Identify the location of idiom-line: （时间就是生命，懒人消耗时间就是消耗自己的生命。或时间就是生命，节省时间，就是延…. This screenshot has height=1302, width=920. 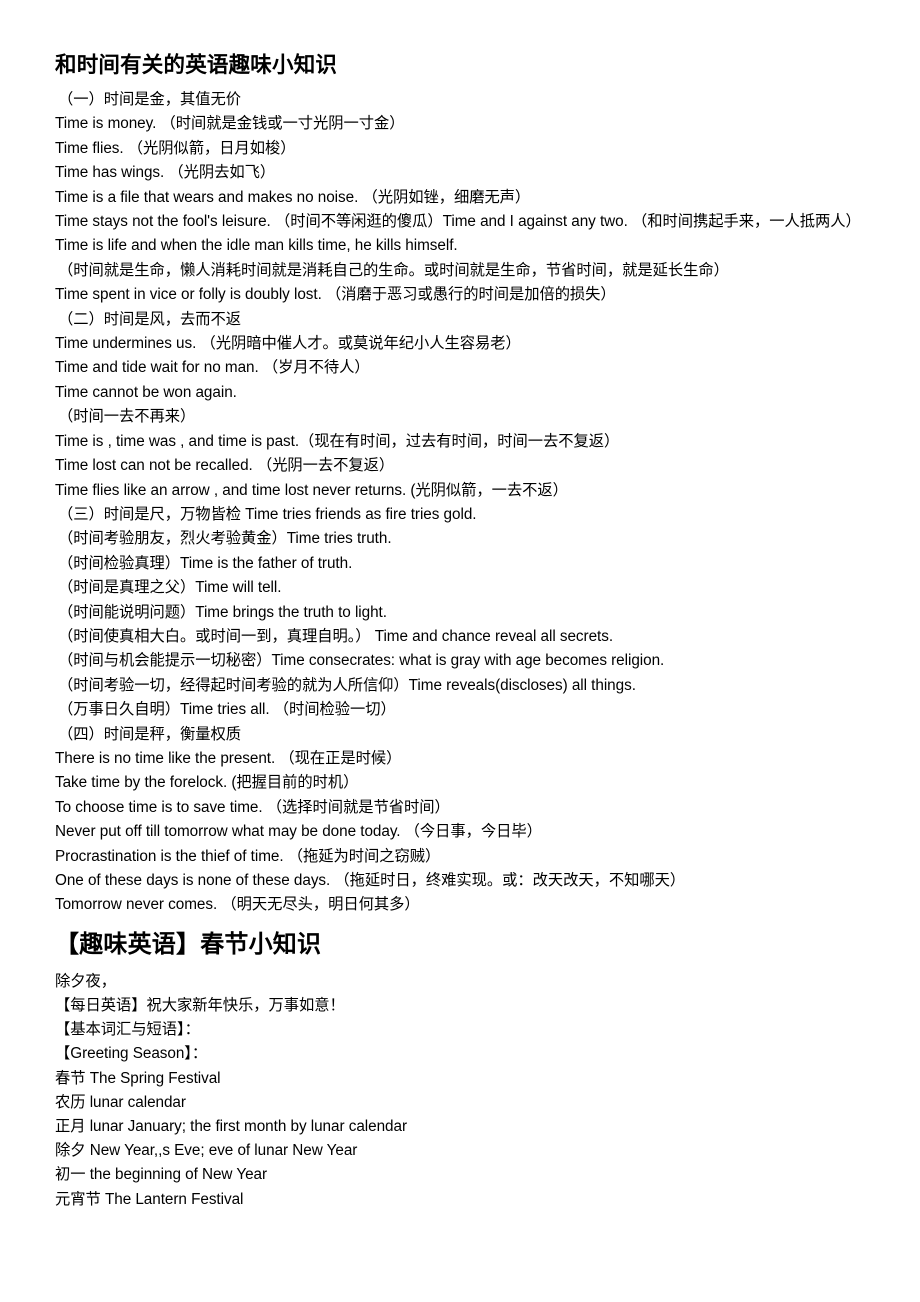
(393, 270).